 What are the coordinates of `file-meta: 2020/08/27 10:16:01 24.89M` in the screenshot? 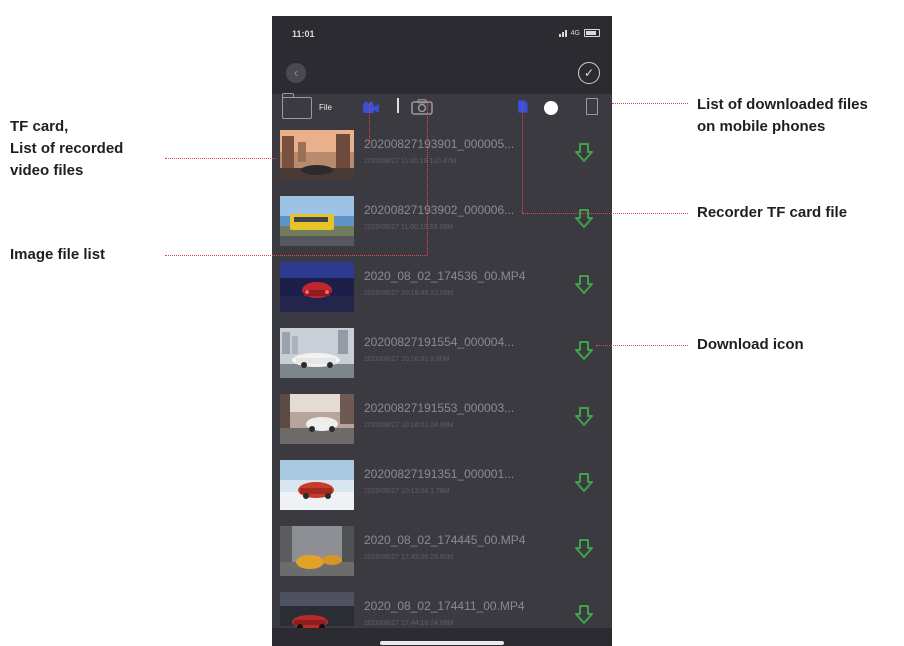 It's located at (409, 425).